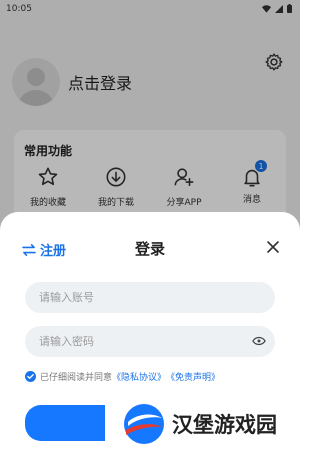 The image size is (320, 450). I want to click on watermark-logo, so click(144, 424).